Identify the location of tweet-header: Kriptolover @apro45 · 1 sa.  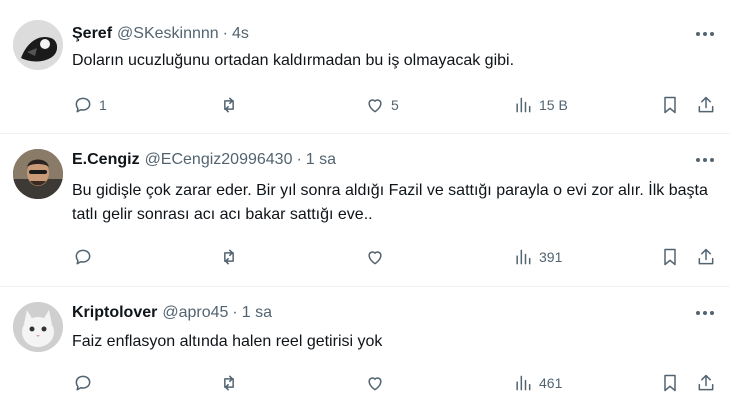
(172, 313).